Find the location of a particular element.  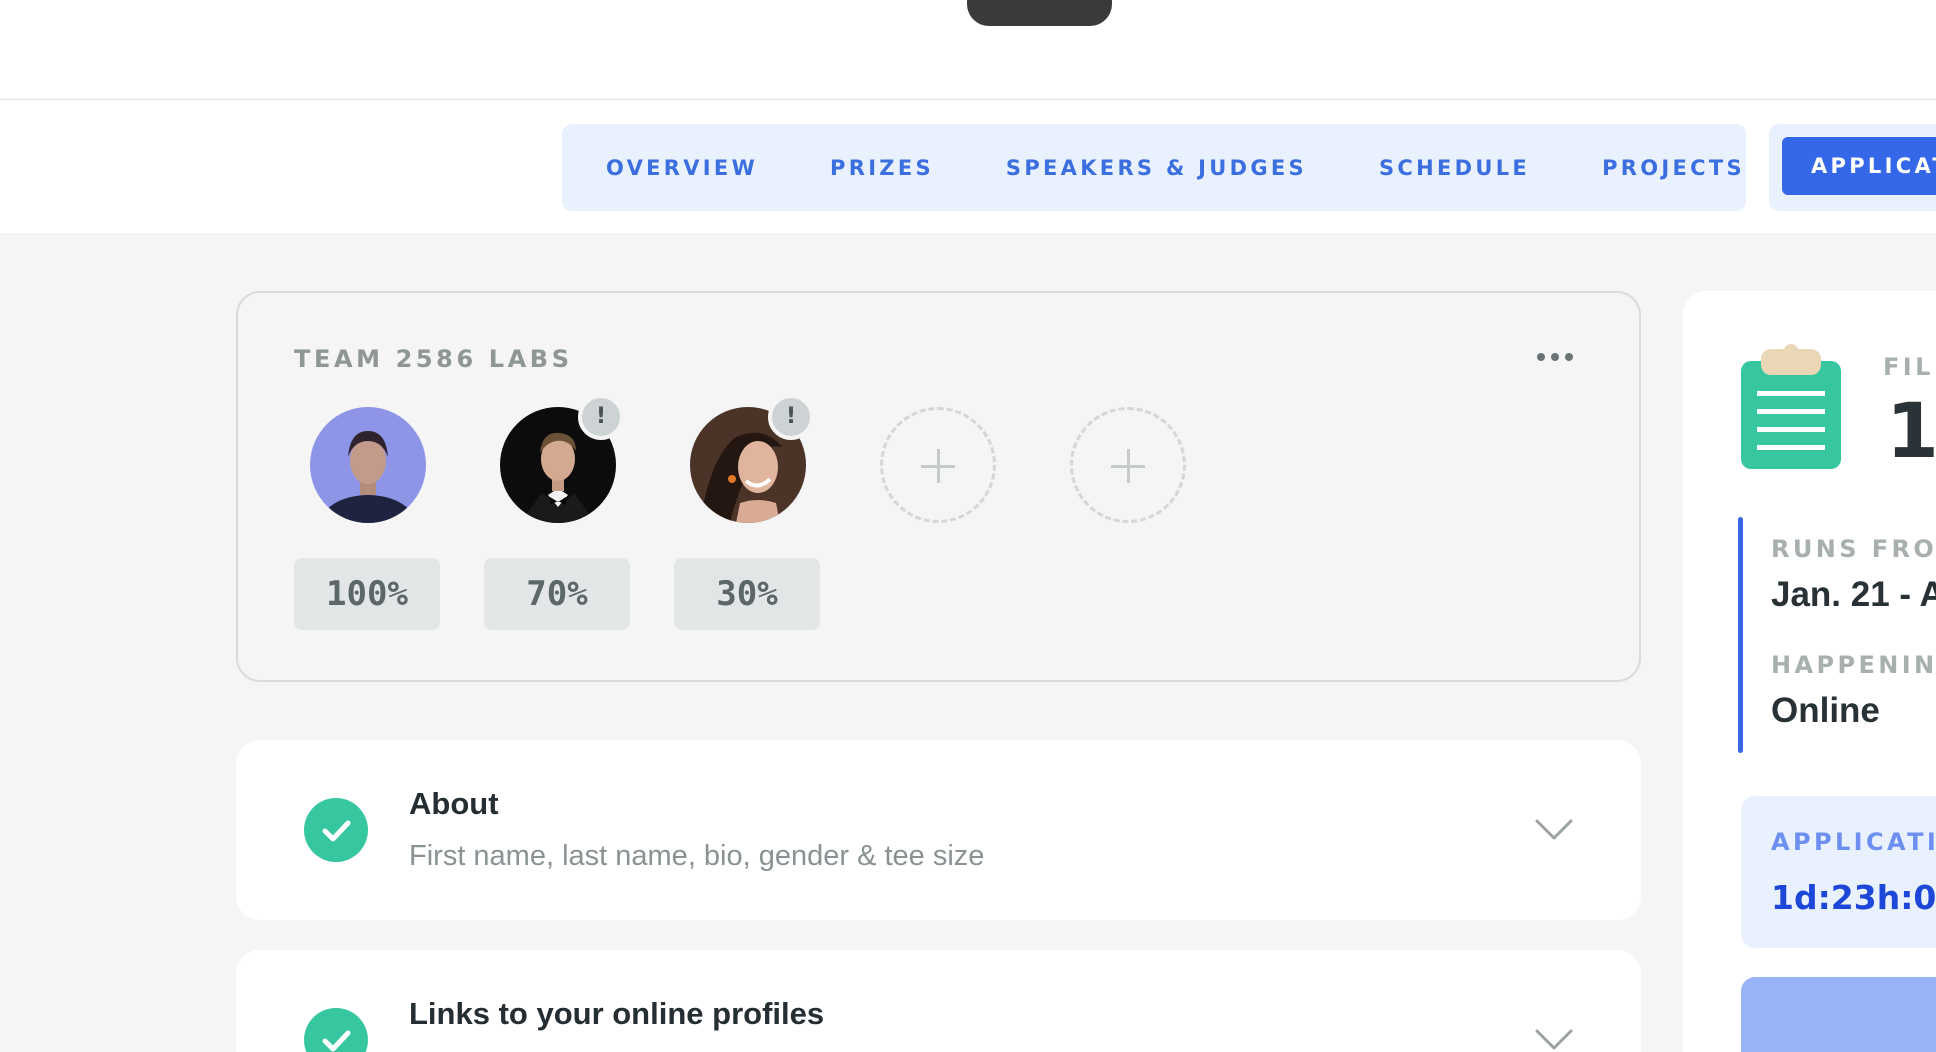

more-options-icon is located at coordinates (1557, 359).